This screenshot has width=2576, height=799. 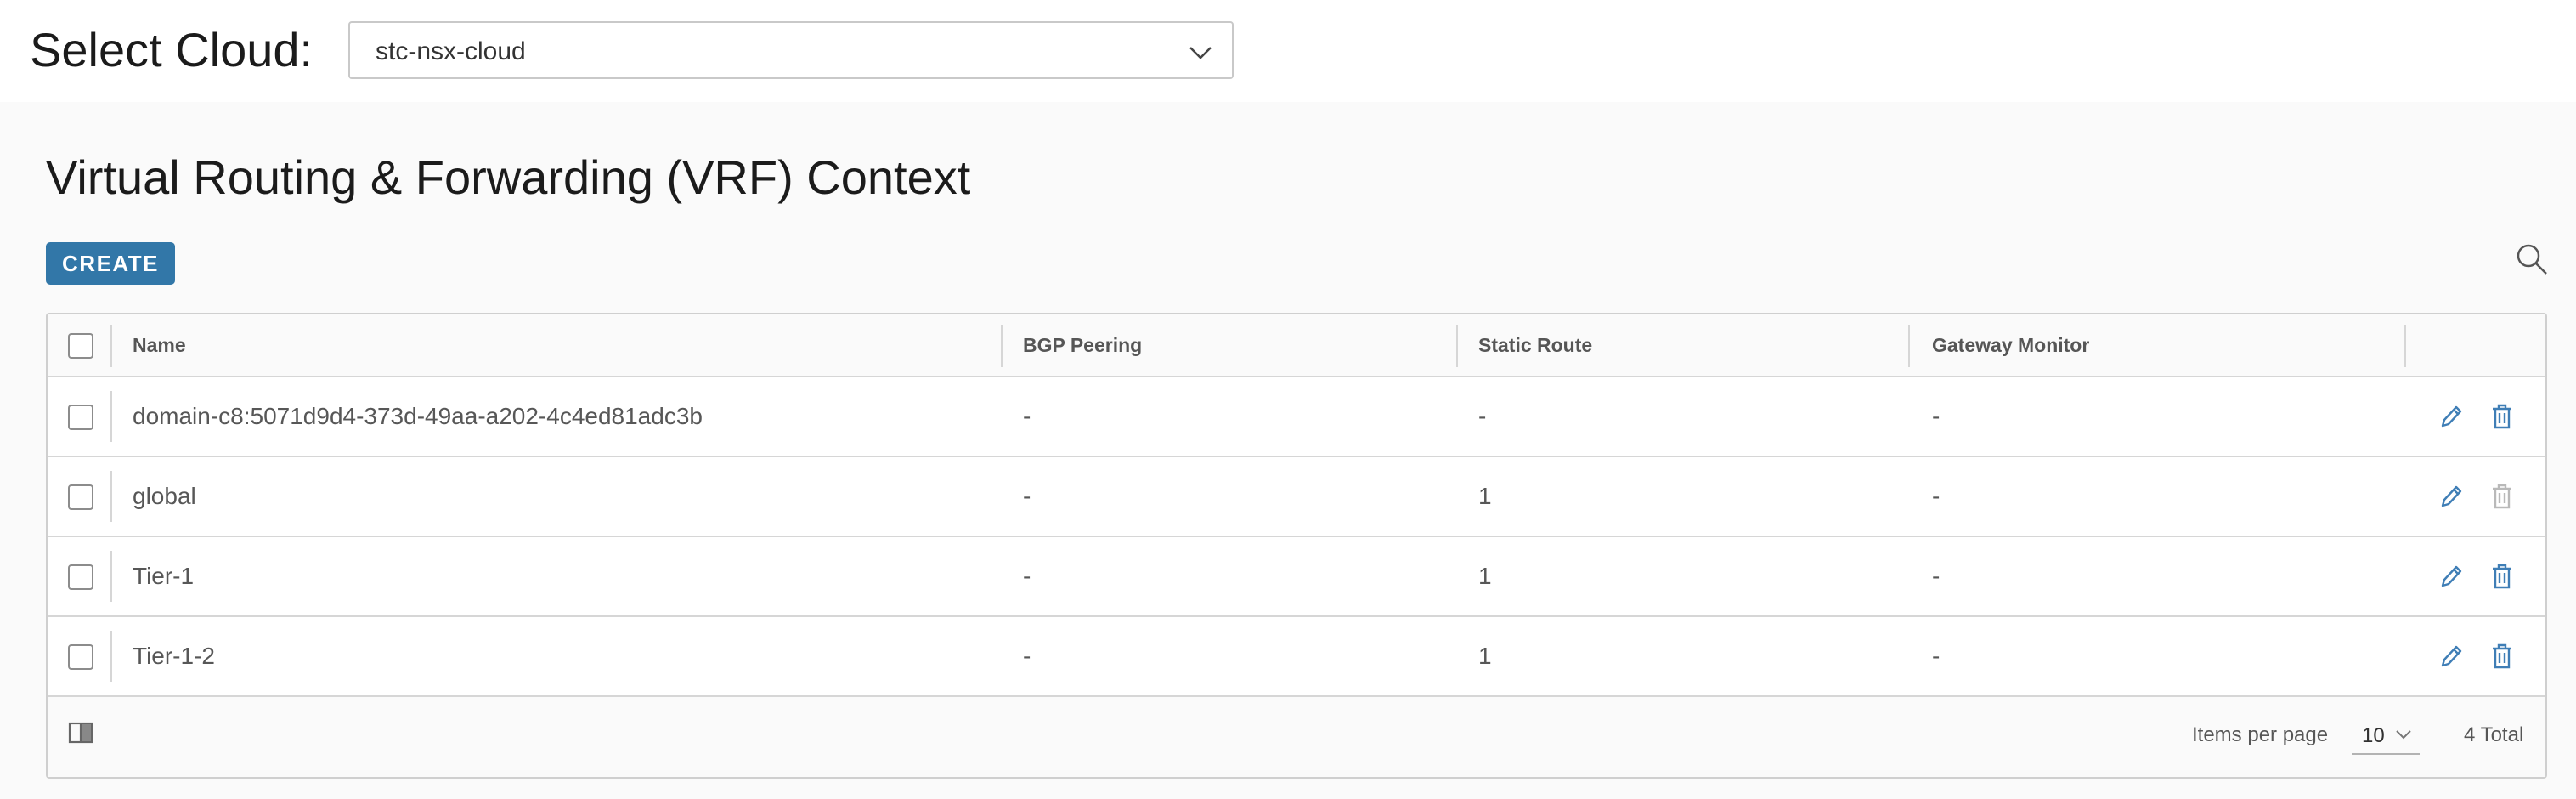 What do you see at coordinates (80, 733) in the screenshot?
I see `column-toggle-icon` at bounding box center [80, 733].